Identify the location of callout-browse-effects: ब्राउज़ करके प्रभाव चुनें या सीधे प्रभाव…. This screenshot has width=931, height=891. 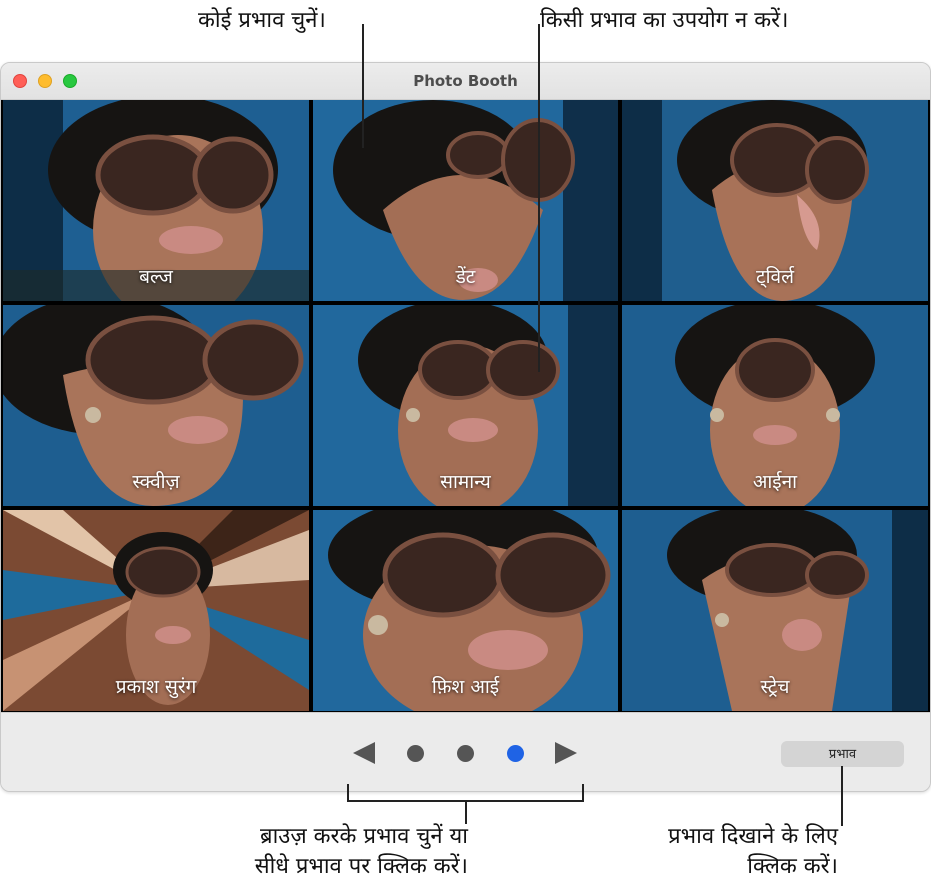
(332, 852).